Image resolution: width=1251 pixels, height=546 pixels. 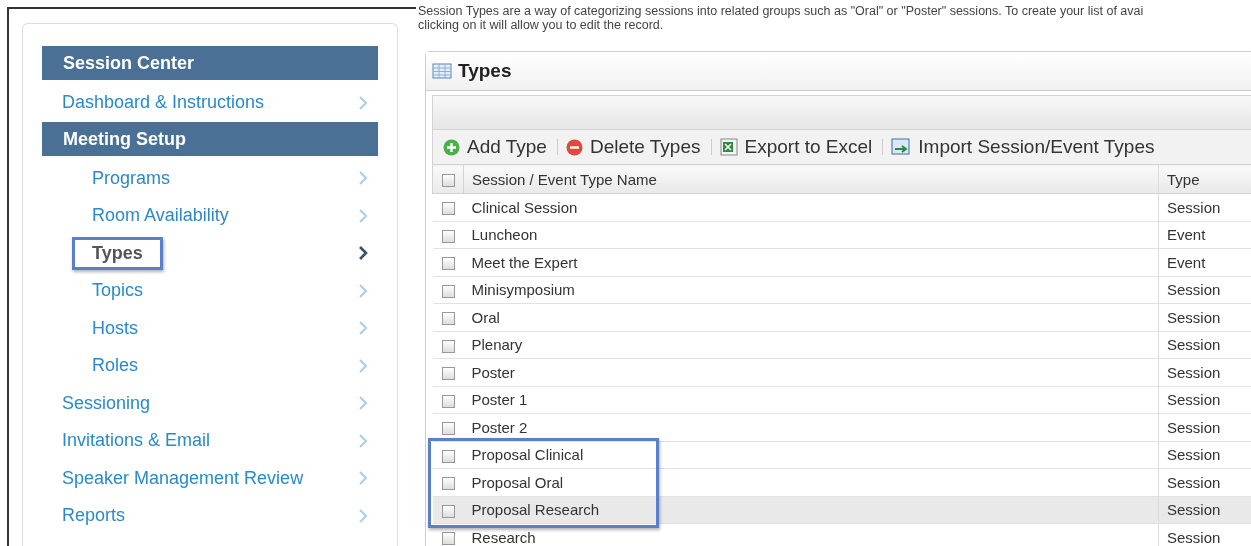 What do you see at coordinates (811, 372) in the screenshot?
I see `table-cell: Poster` at bounding box center [811, 372].